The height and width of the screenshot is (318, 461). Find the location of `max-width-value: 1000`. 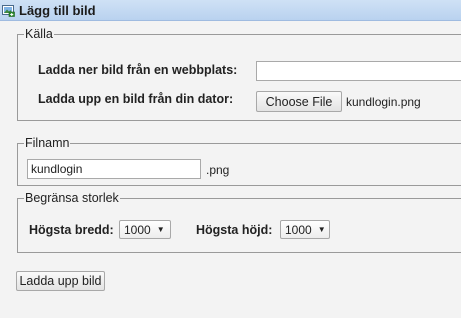

max-width-value: 1000 is located at coordinates (137, 229).